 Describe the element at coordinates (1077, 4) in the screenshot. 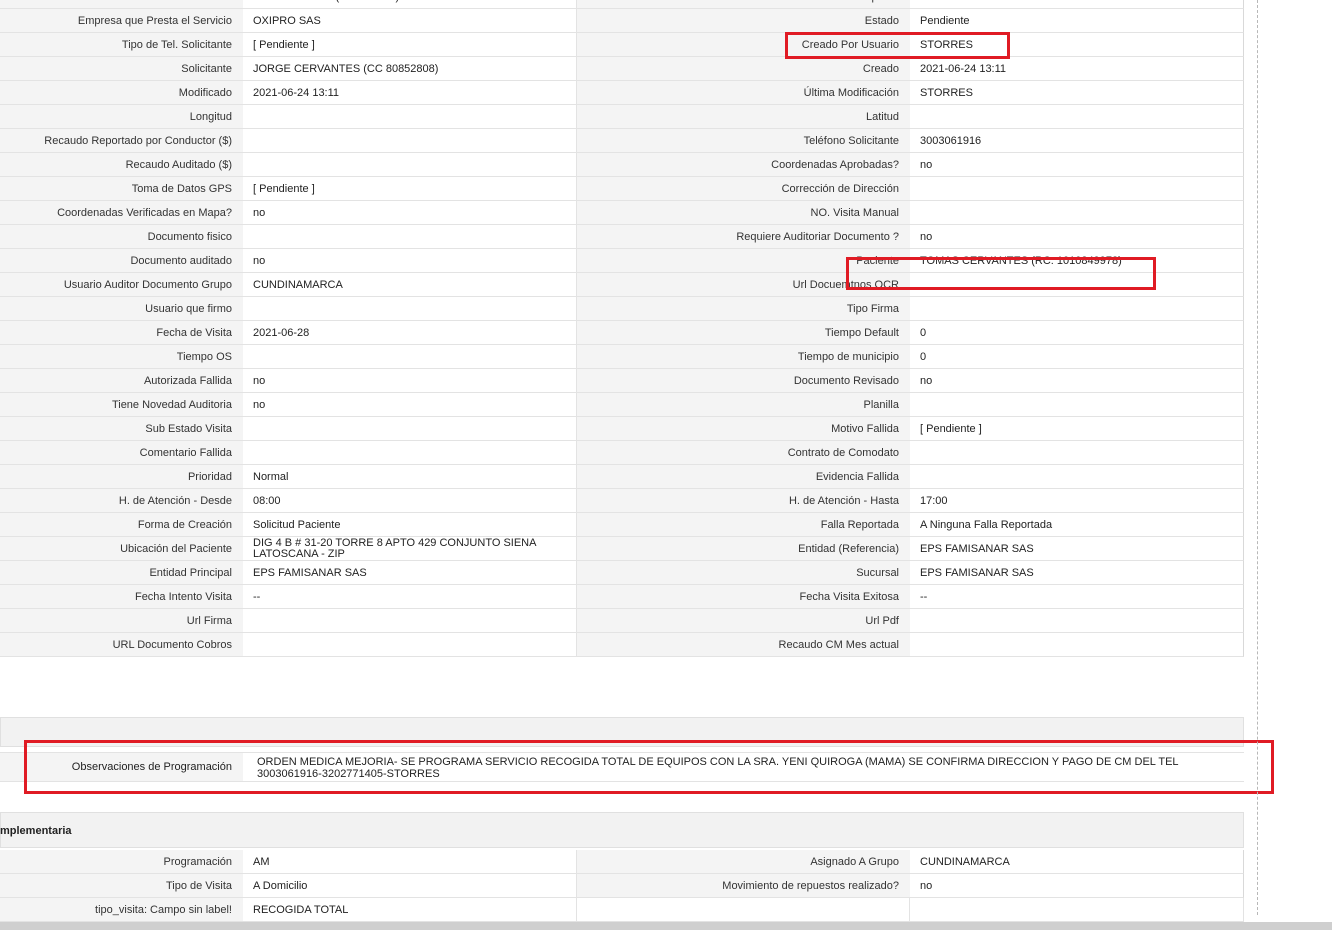

I see `field-value: 109364` at that location.